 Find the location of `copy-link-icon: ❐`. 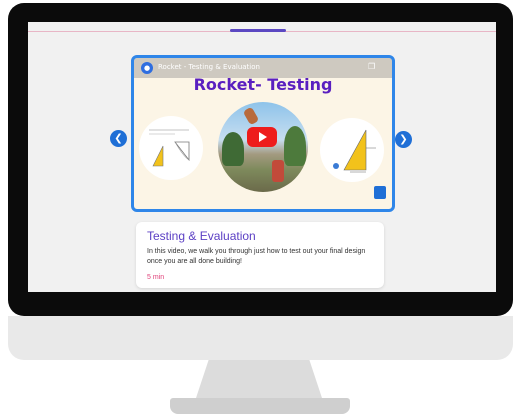

copy-link-icon: ❐ is located at coordinates (373, 67).